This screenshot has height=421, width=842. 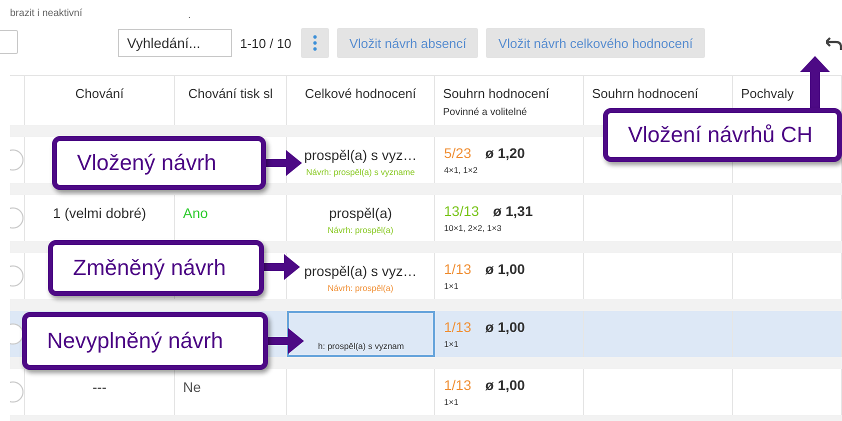 I want to click on more-button, so click(x=315, y=43).